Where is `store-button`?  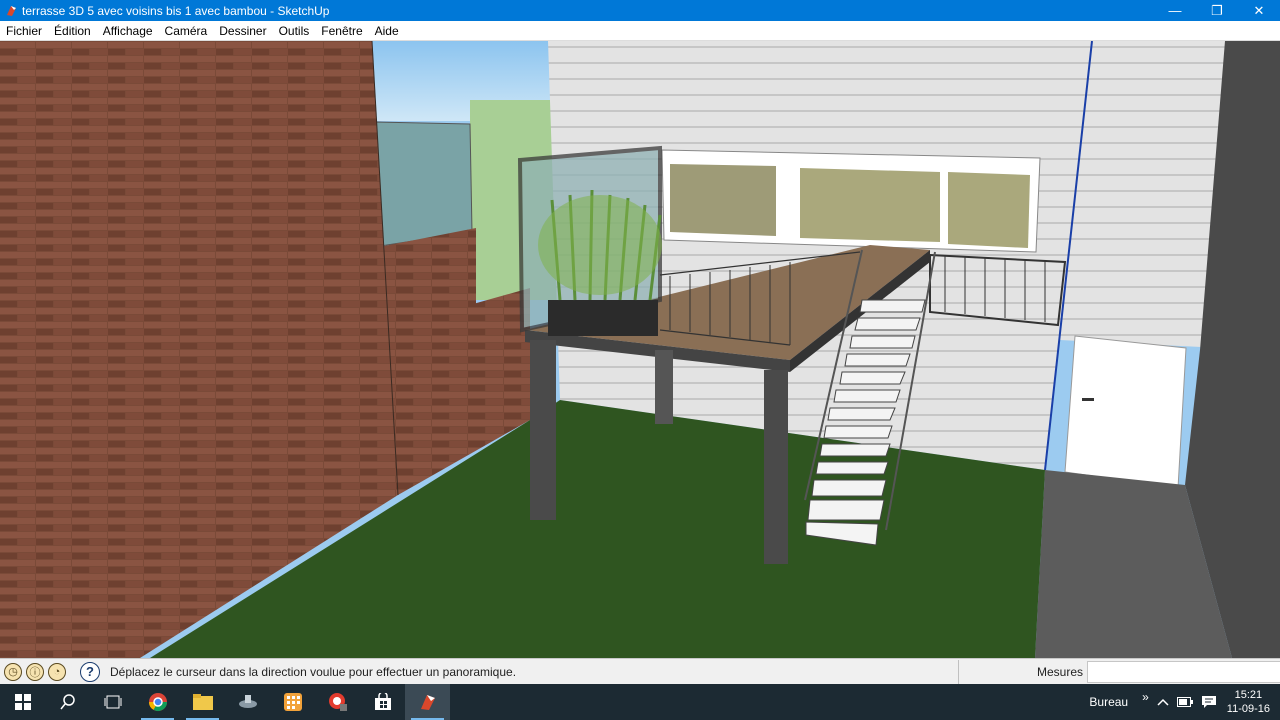
store-button is located at coordinates (382, 702).